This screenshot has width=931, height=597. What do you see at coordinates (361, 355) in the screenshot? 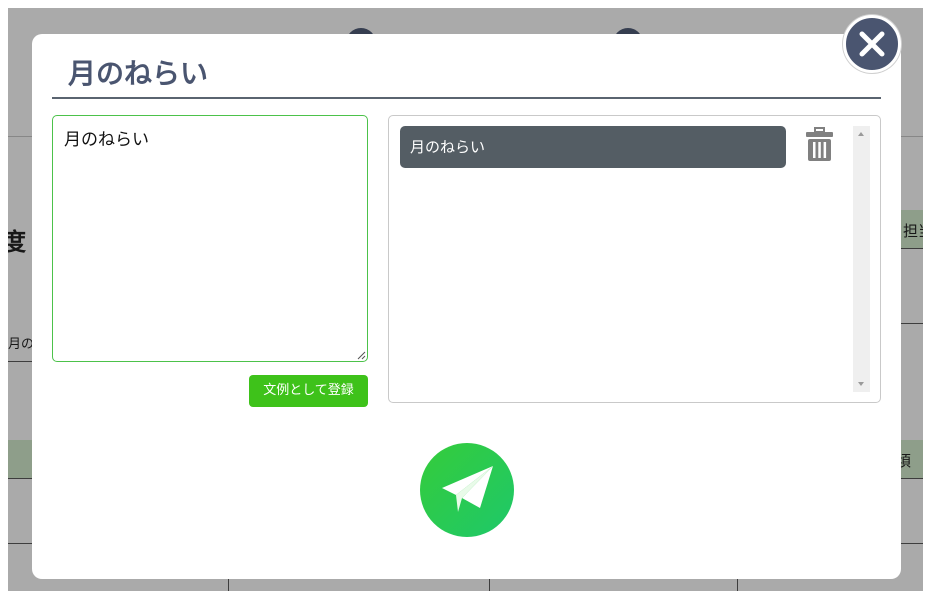
I see `resize-grip-icon` at bounding box center [361, 355].